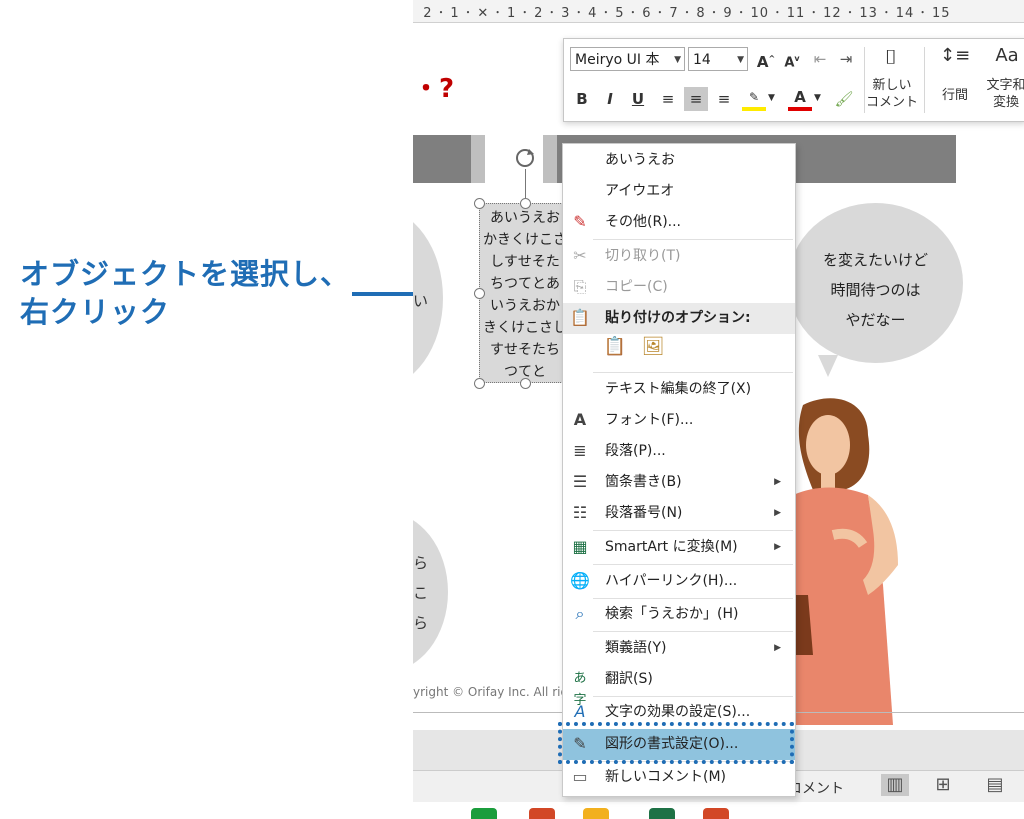 This screenshot has height=819, width=1024. Describe the element at coordinates (771, 98) in the screenshot. I see `highlight-color-dropdown-icon: ▼` at that location.